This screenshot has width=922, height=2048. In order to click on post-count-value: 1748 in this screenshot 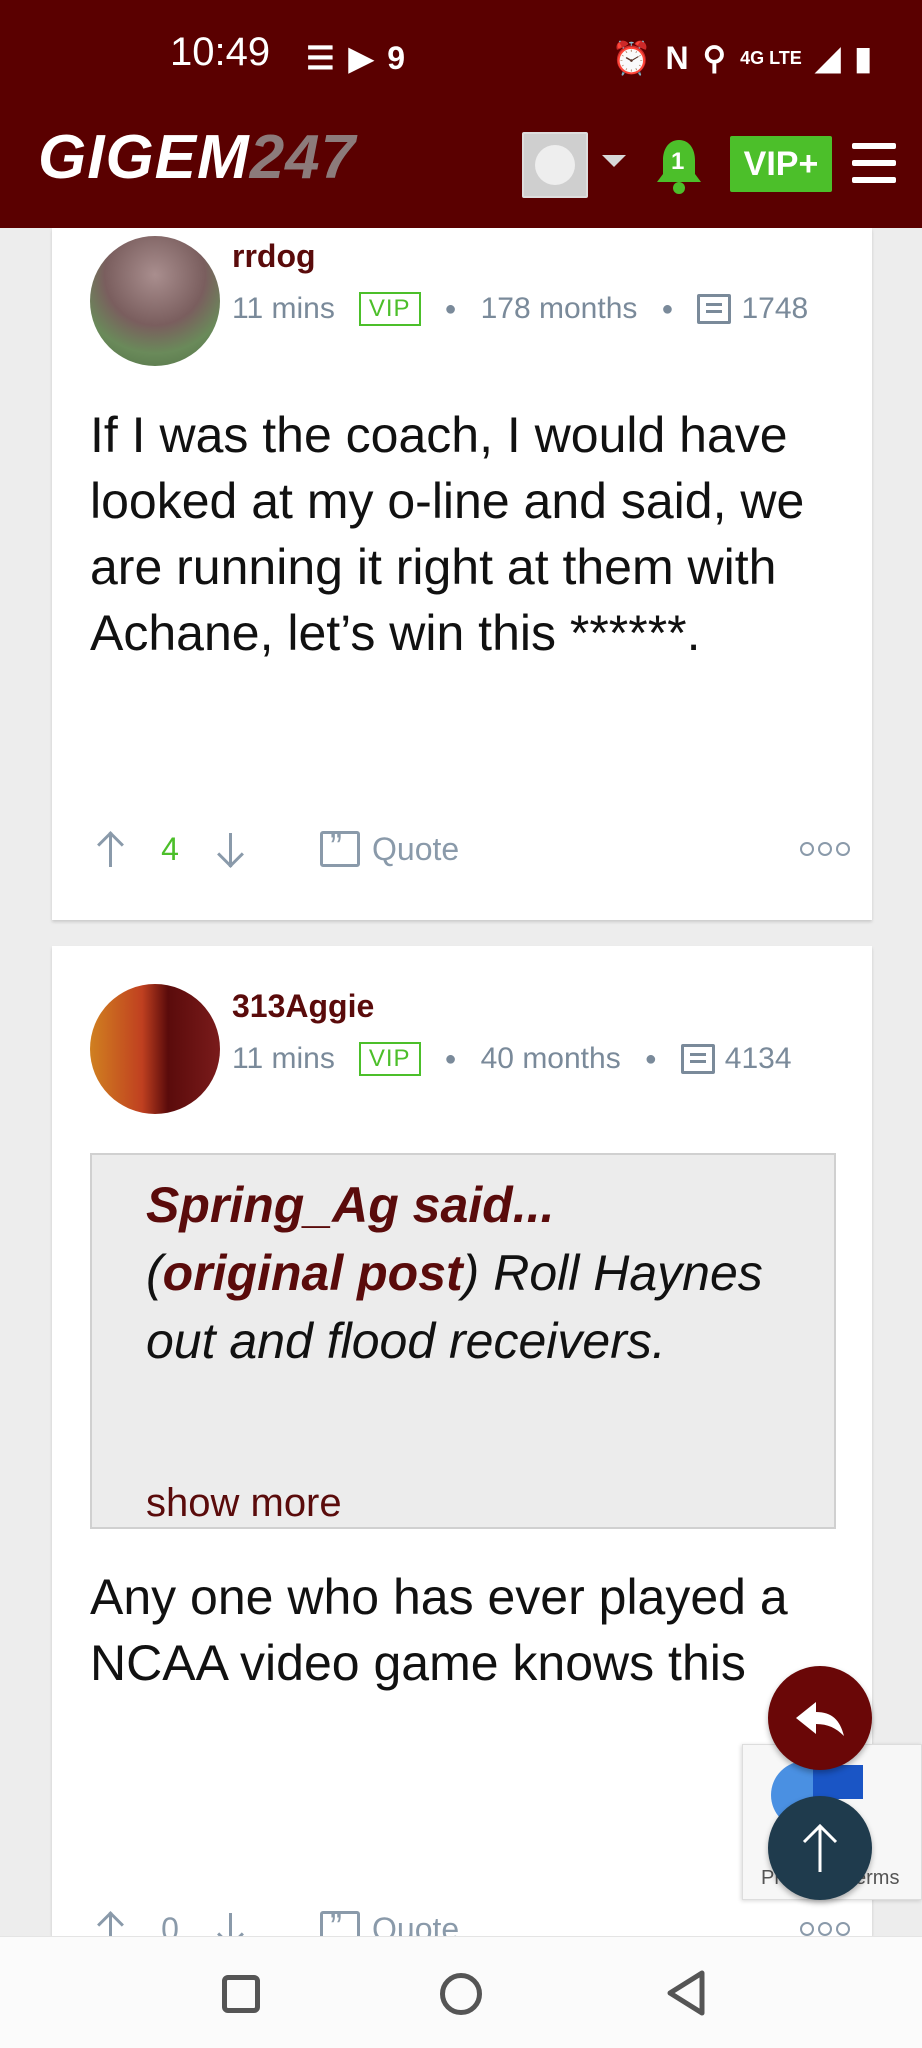, I will do `click(775, 308)`.